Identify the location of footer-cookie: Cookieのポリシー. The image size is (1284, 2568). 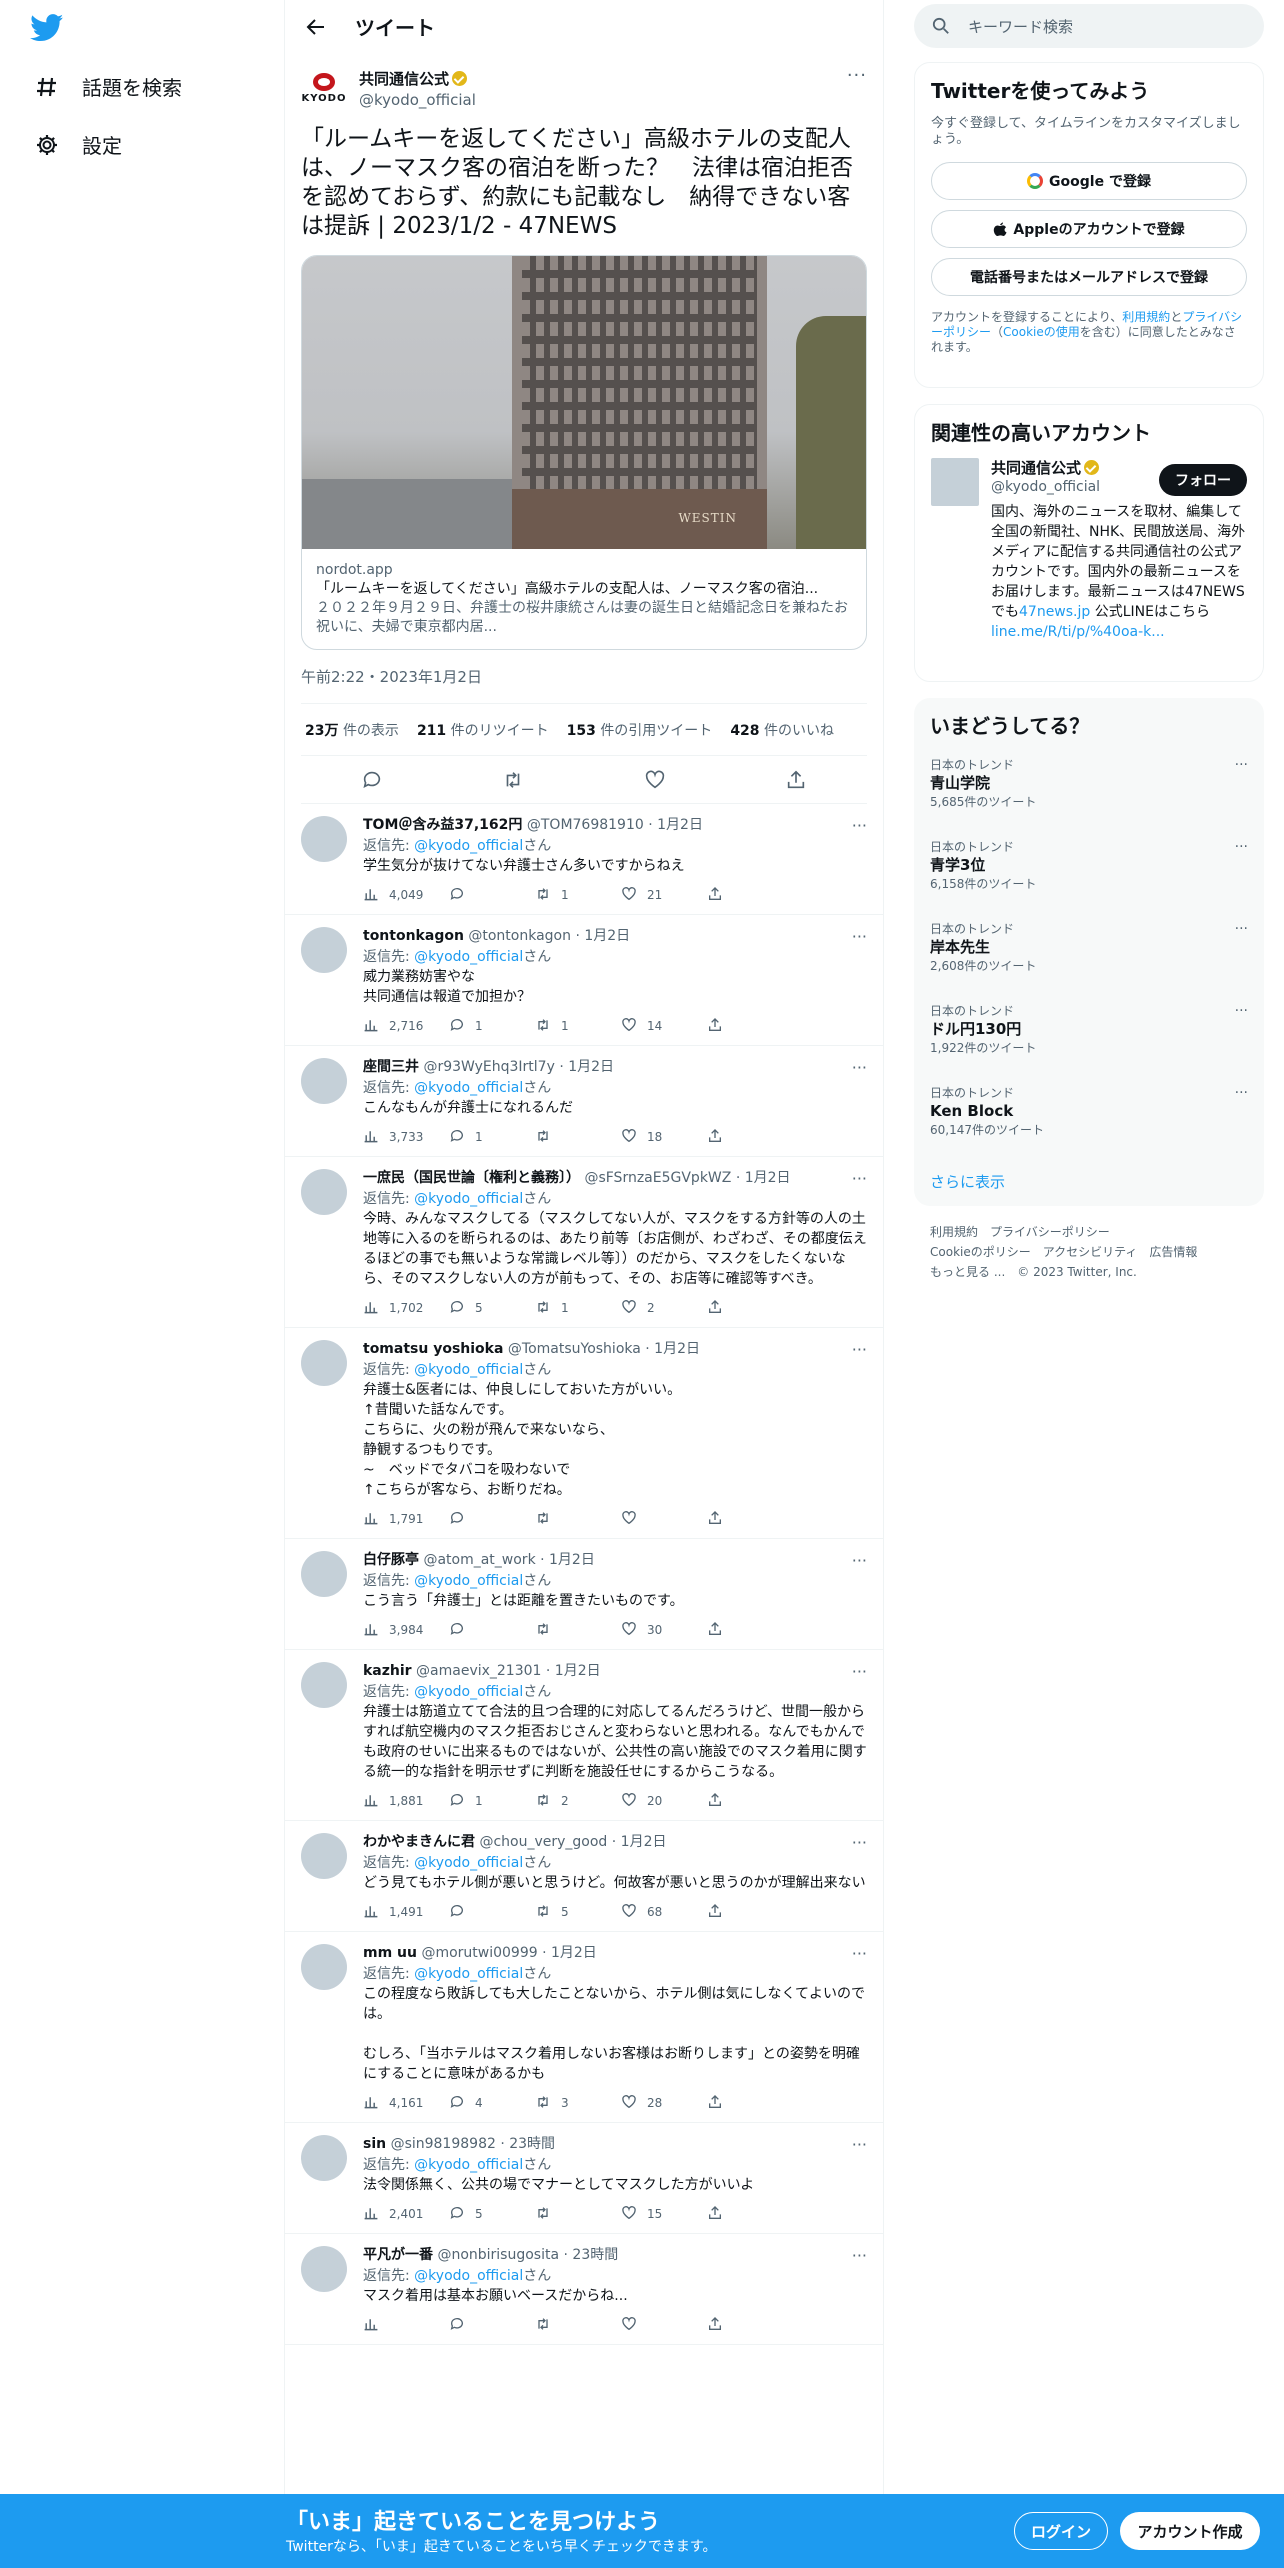
(980, 1252).